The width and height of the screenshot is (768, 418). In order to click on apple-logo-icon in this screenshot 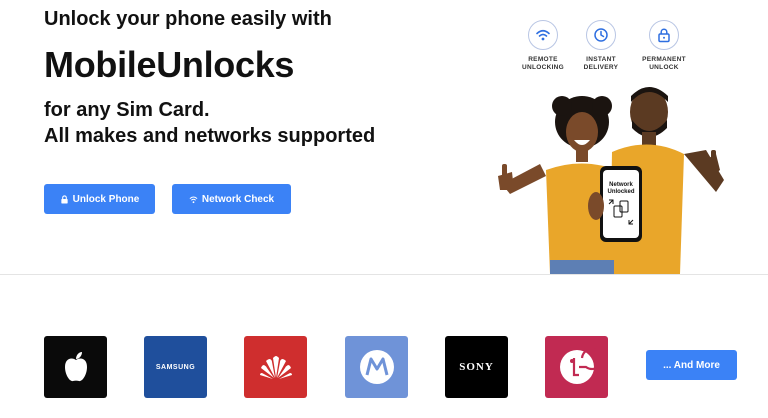, I will do `click(75, 367)`.